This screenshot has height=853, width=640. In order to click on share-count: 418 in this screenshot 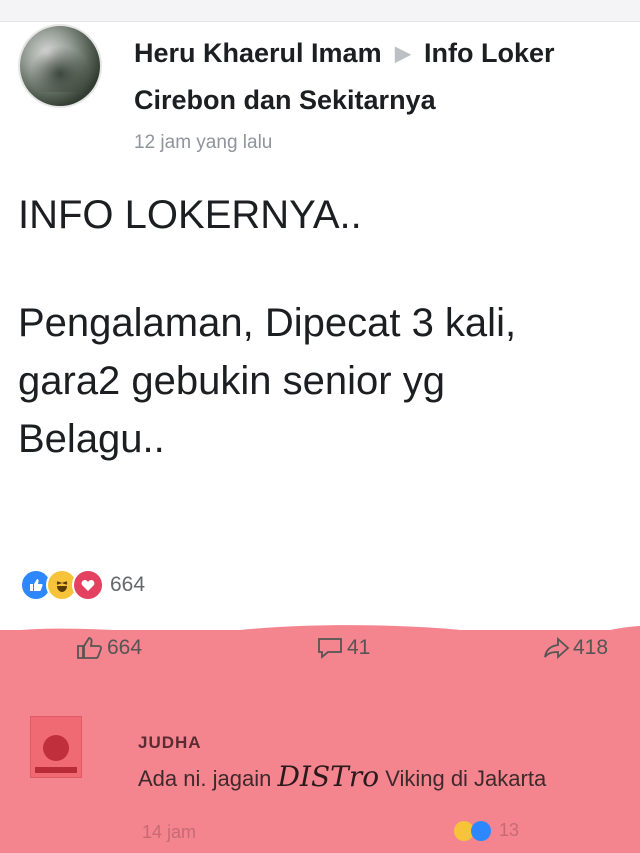, I will do `click(591, 647)`.